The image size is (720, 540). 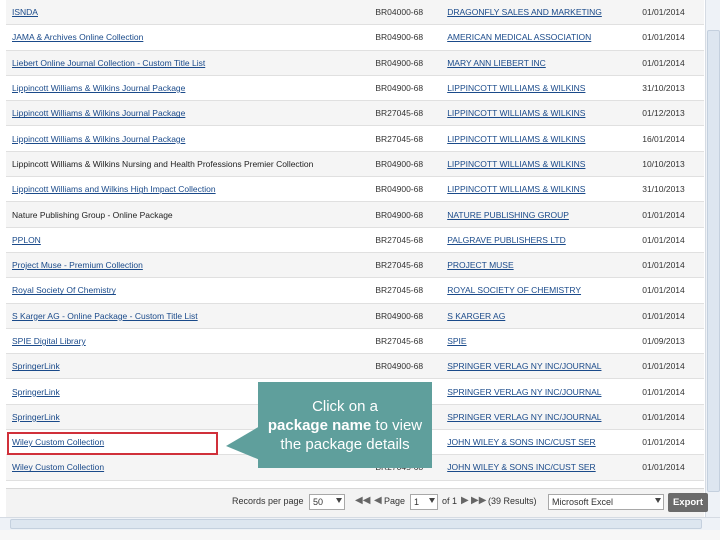 I want to click on package-name-link: Wiley Custom Collection, so click(x=58, y=467).